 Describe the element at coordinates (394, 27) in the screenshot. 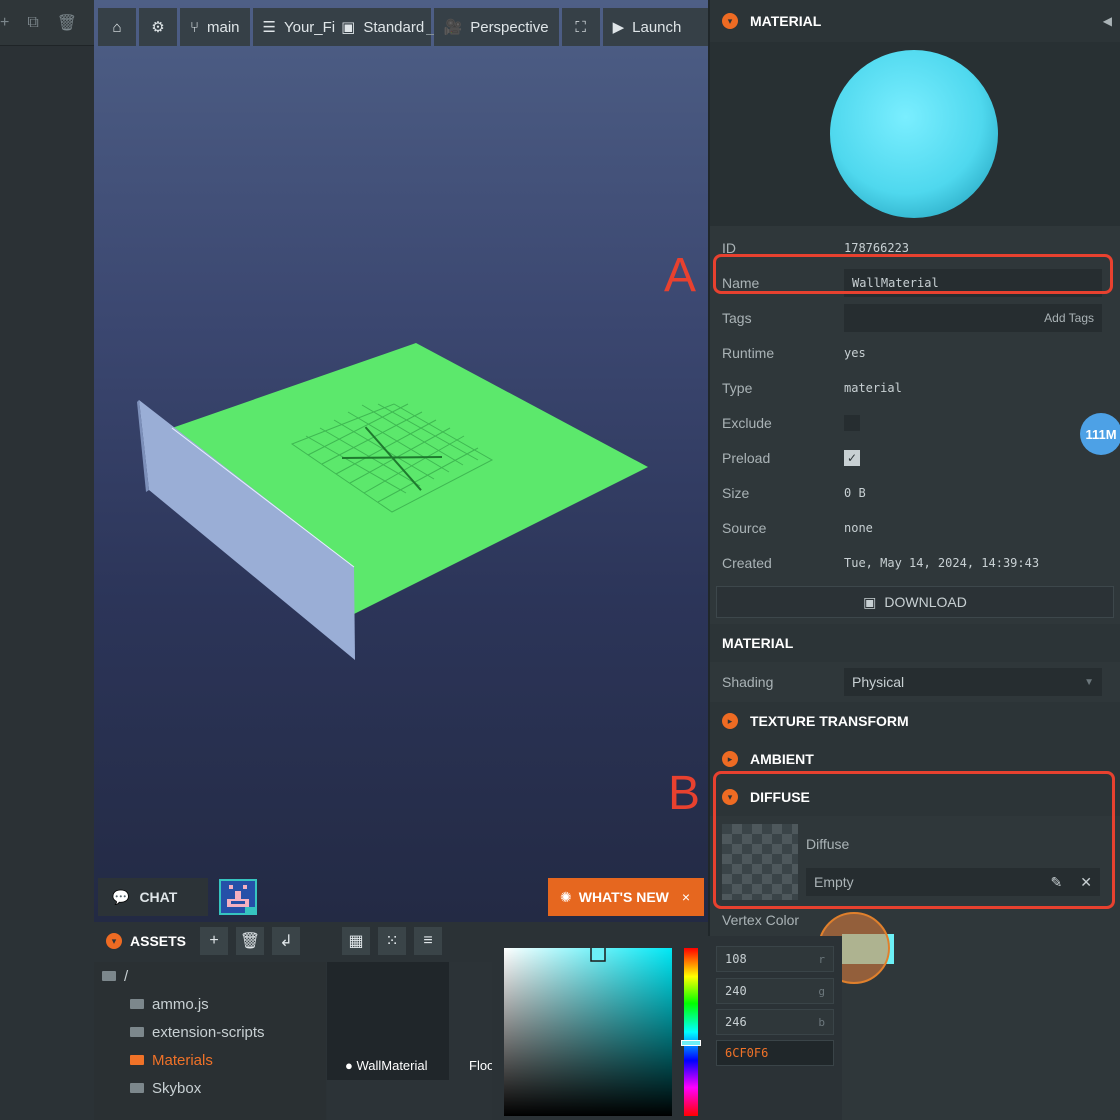

I see `render-mode-label: Standard` at that location.